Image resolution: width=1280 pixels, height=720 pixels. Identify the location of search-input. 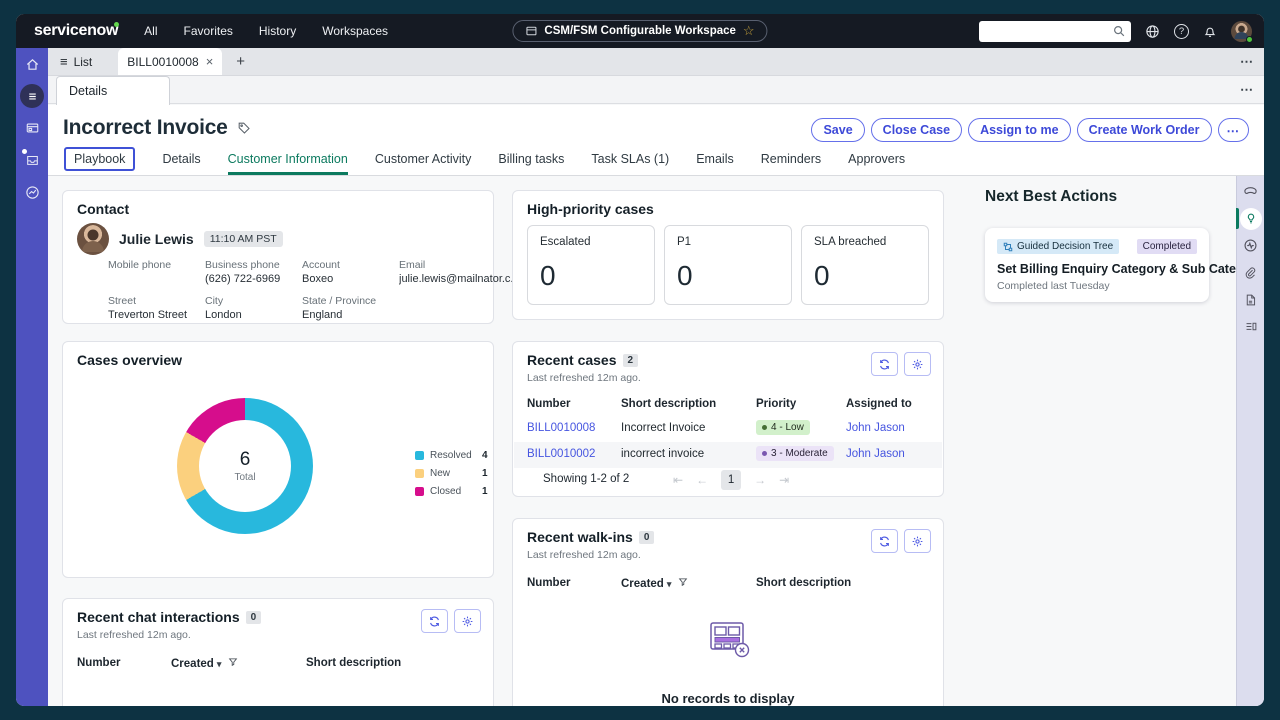
(1055, 31).